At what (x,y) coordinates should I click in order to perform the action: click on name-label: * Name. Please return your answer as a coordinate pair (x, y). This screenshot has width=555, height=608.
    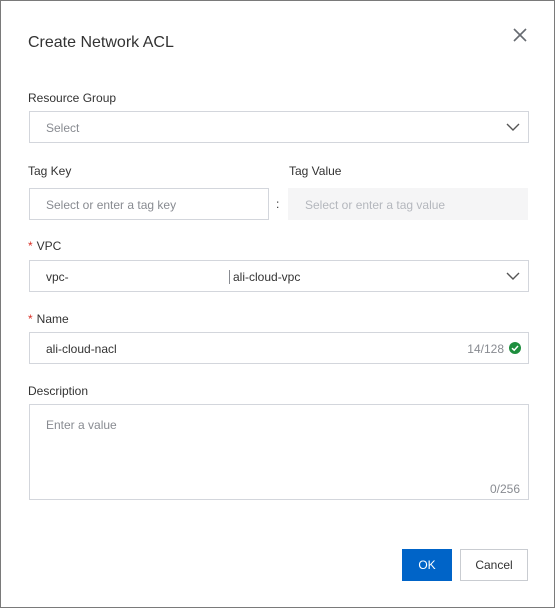
    Looking at the image, I should click on (48, 319).